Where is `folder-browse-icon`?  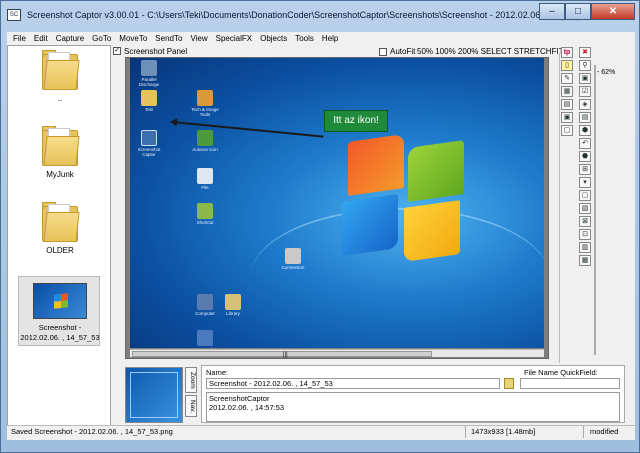
folder-browse-icon is located at coordinates (509, 383).